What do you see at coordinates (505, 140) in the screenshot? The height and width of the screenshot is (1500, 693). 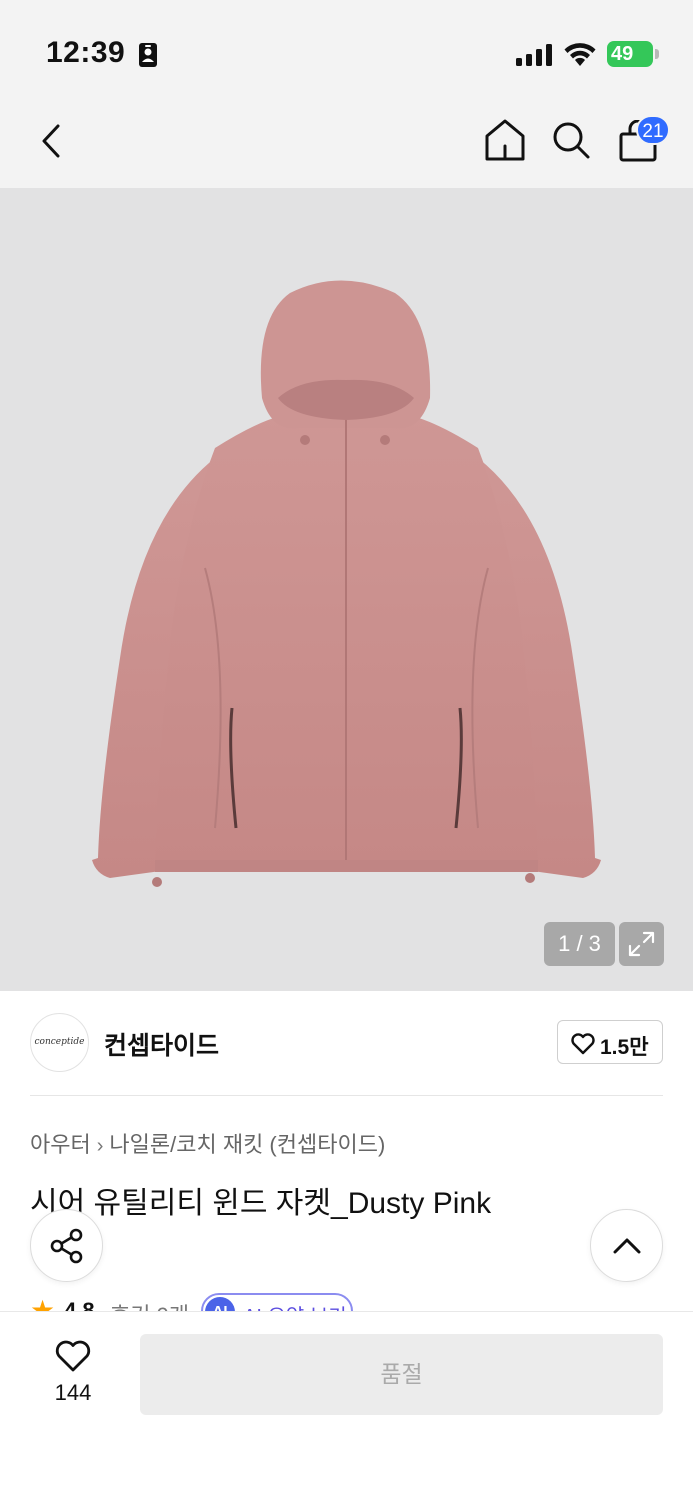 I see `home-icon` at bounding box center [505, 140].